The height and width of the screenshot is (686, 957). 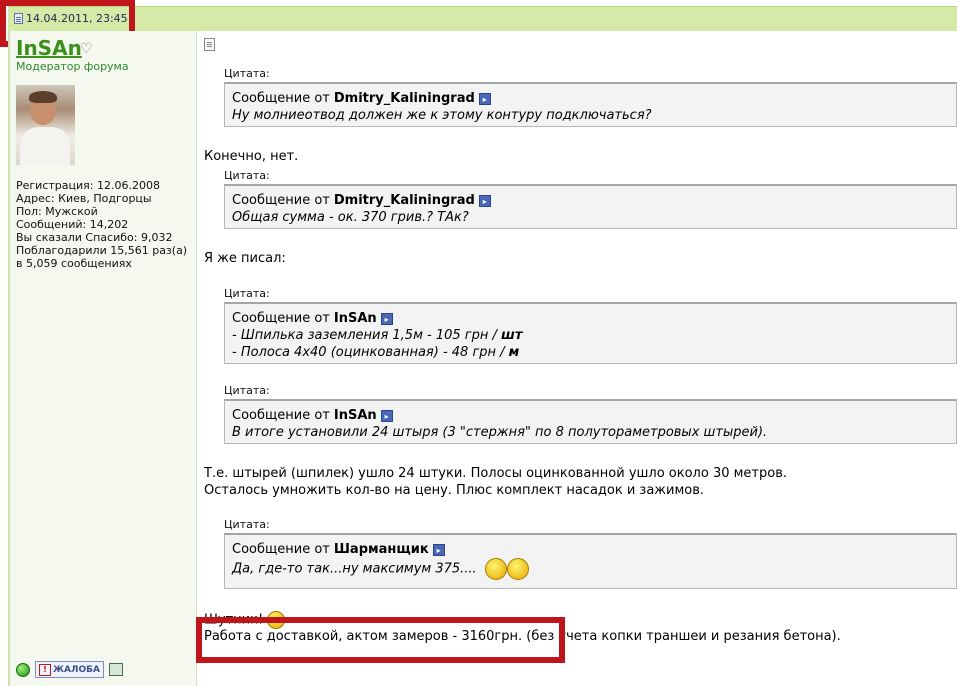 I want to click on stat-posts: Сообщений: 14,202, so click(x=72, y=224).